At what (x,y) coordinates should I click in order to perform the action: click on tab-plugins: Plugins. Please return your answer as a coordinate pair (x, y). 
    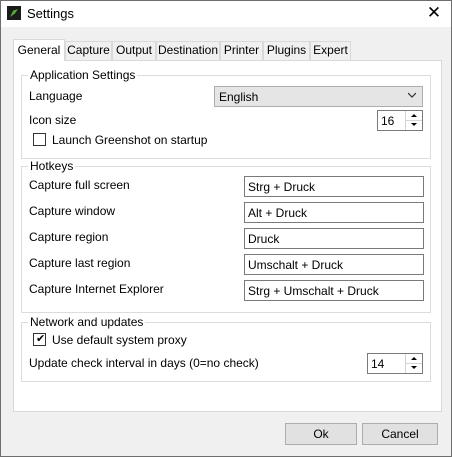
    Looking at the image, I should click on (286, 50).